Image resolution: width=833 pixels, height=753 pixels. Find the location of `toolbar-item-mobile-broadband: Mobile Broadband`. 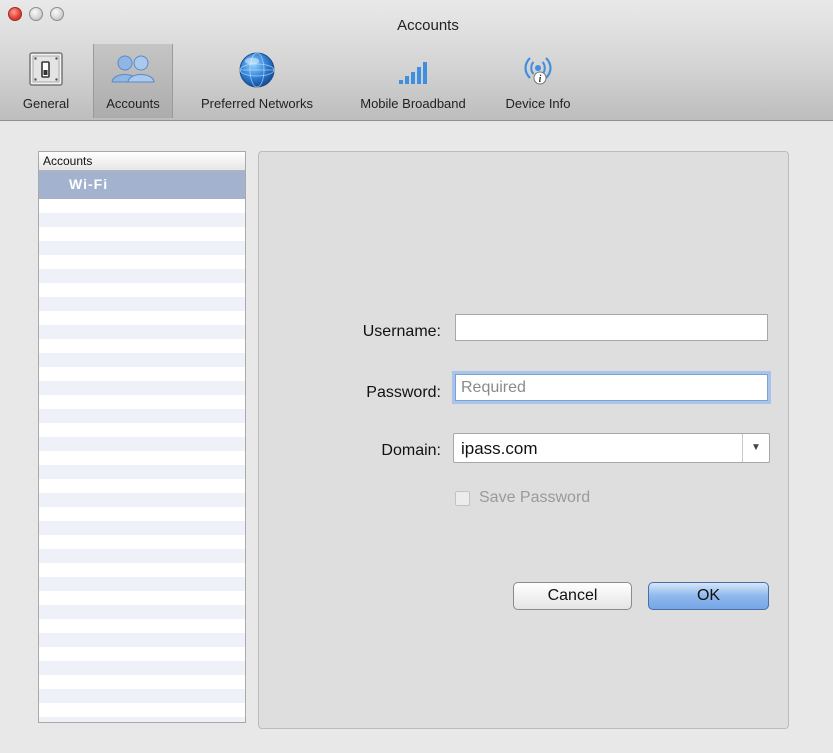

toolbar-item-mobile-broadband: Mobile Broadband is located at coordinates (413, 81).